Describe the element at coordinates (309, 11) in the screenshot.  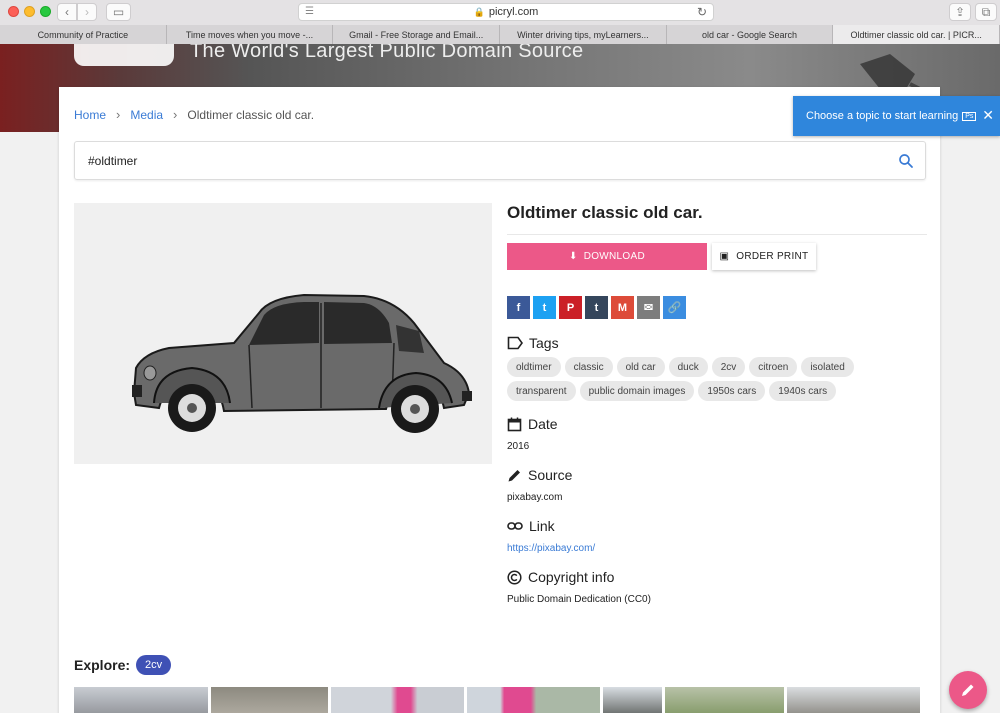
I see `reader-icon: ☰` at that location.